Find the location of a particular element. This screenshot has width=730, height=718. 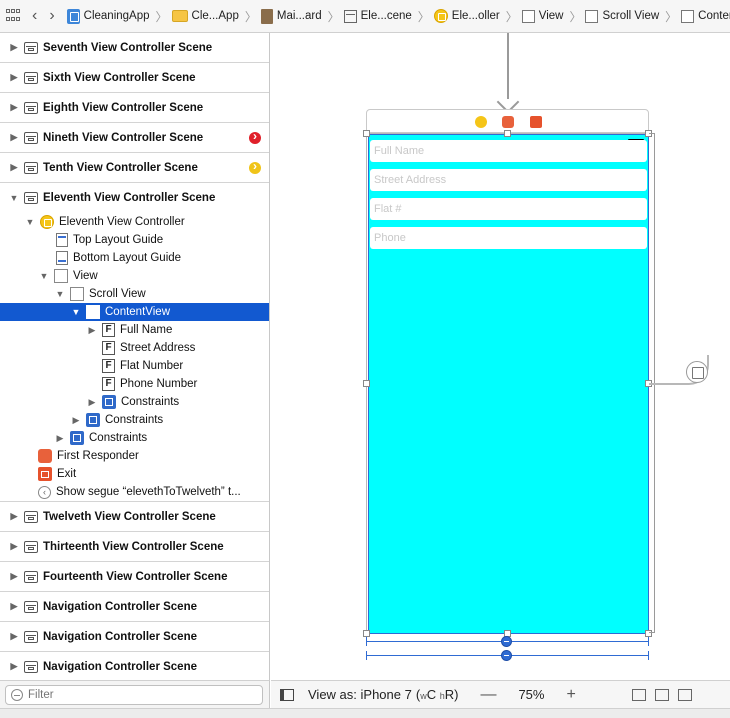

crumb-project: CleaningApp is located at coordinates (108, 16).